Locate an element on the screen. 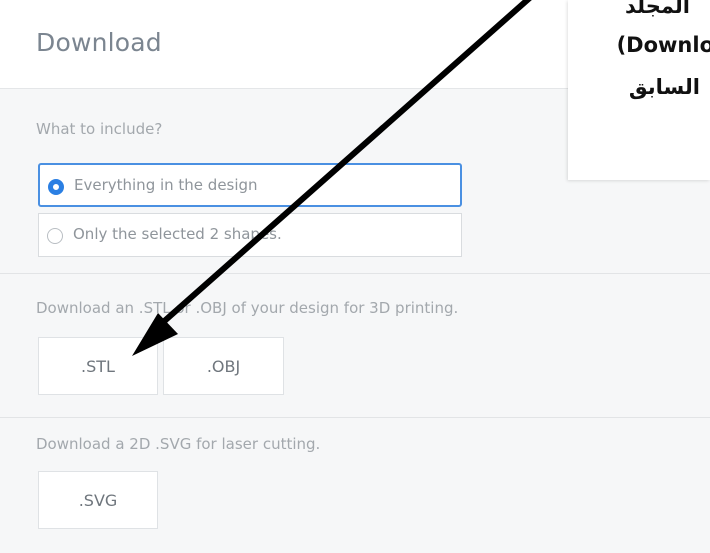 The height and width of the screenshot is (553, 710). callout-line-2: (Downlo is located at coordinates (663, 45).